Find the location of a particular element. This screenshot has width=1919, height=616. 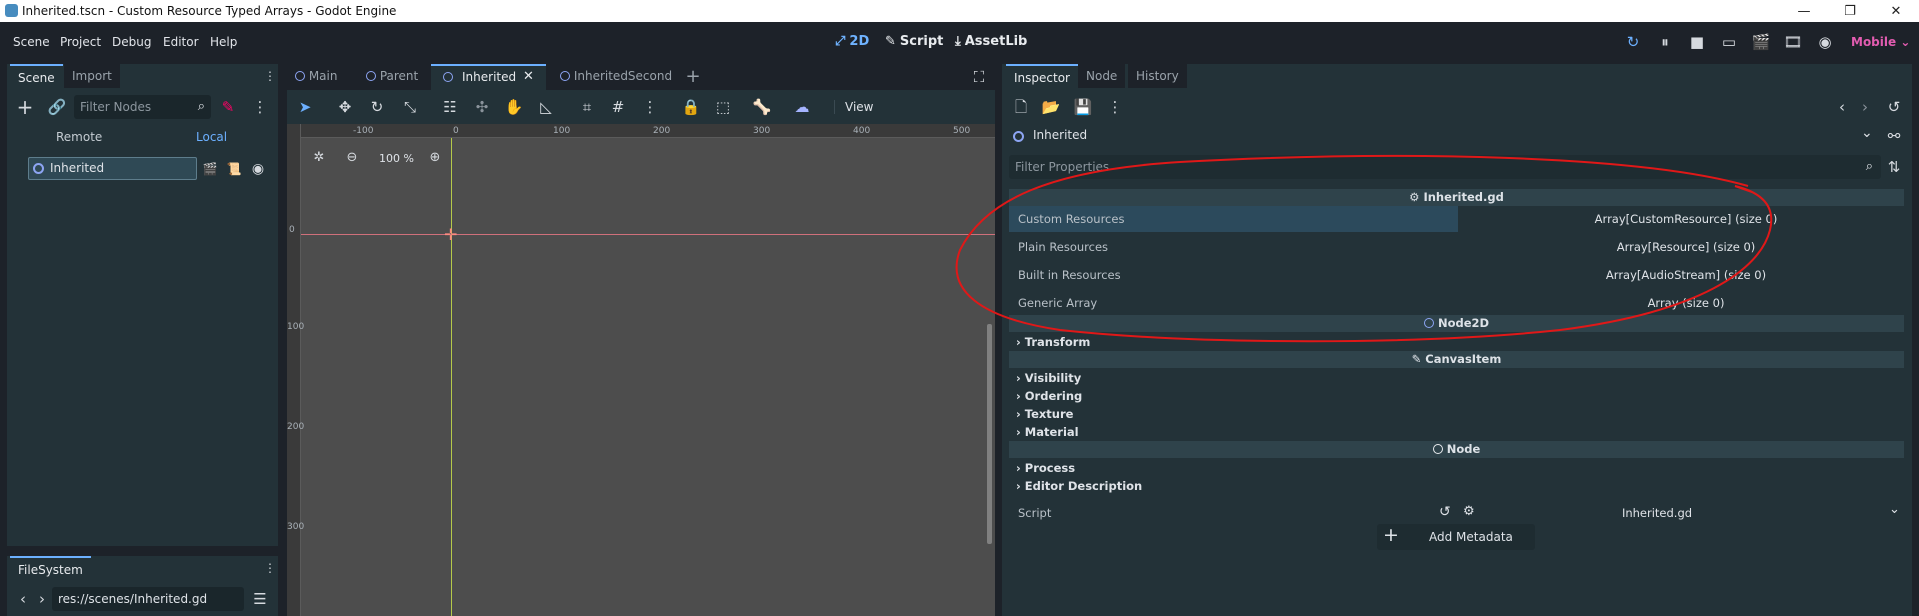

red-annotation-circle is located at coordinates (1364, 249).